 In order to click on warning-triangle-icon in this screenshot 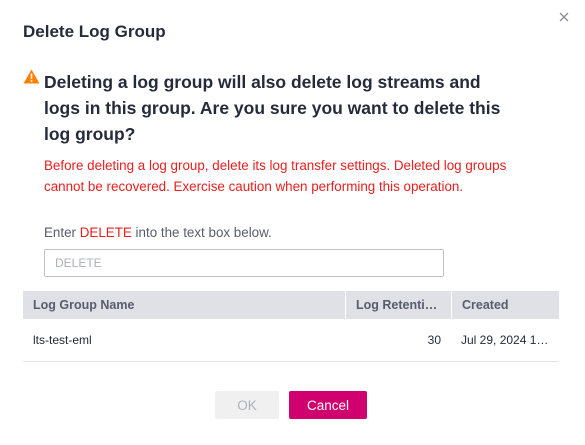, I will do `click(31, 76)`.